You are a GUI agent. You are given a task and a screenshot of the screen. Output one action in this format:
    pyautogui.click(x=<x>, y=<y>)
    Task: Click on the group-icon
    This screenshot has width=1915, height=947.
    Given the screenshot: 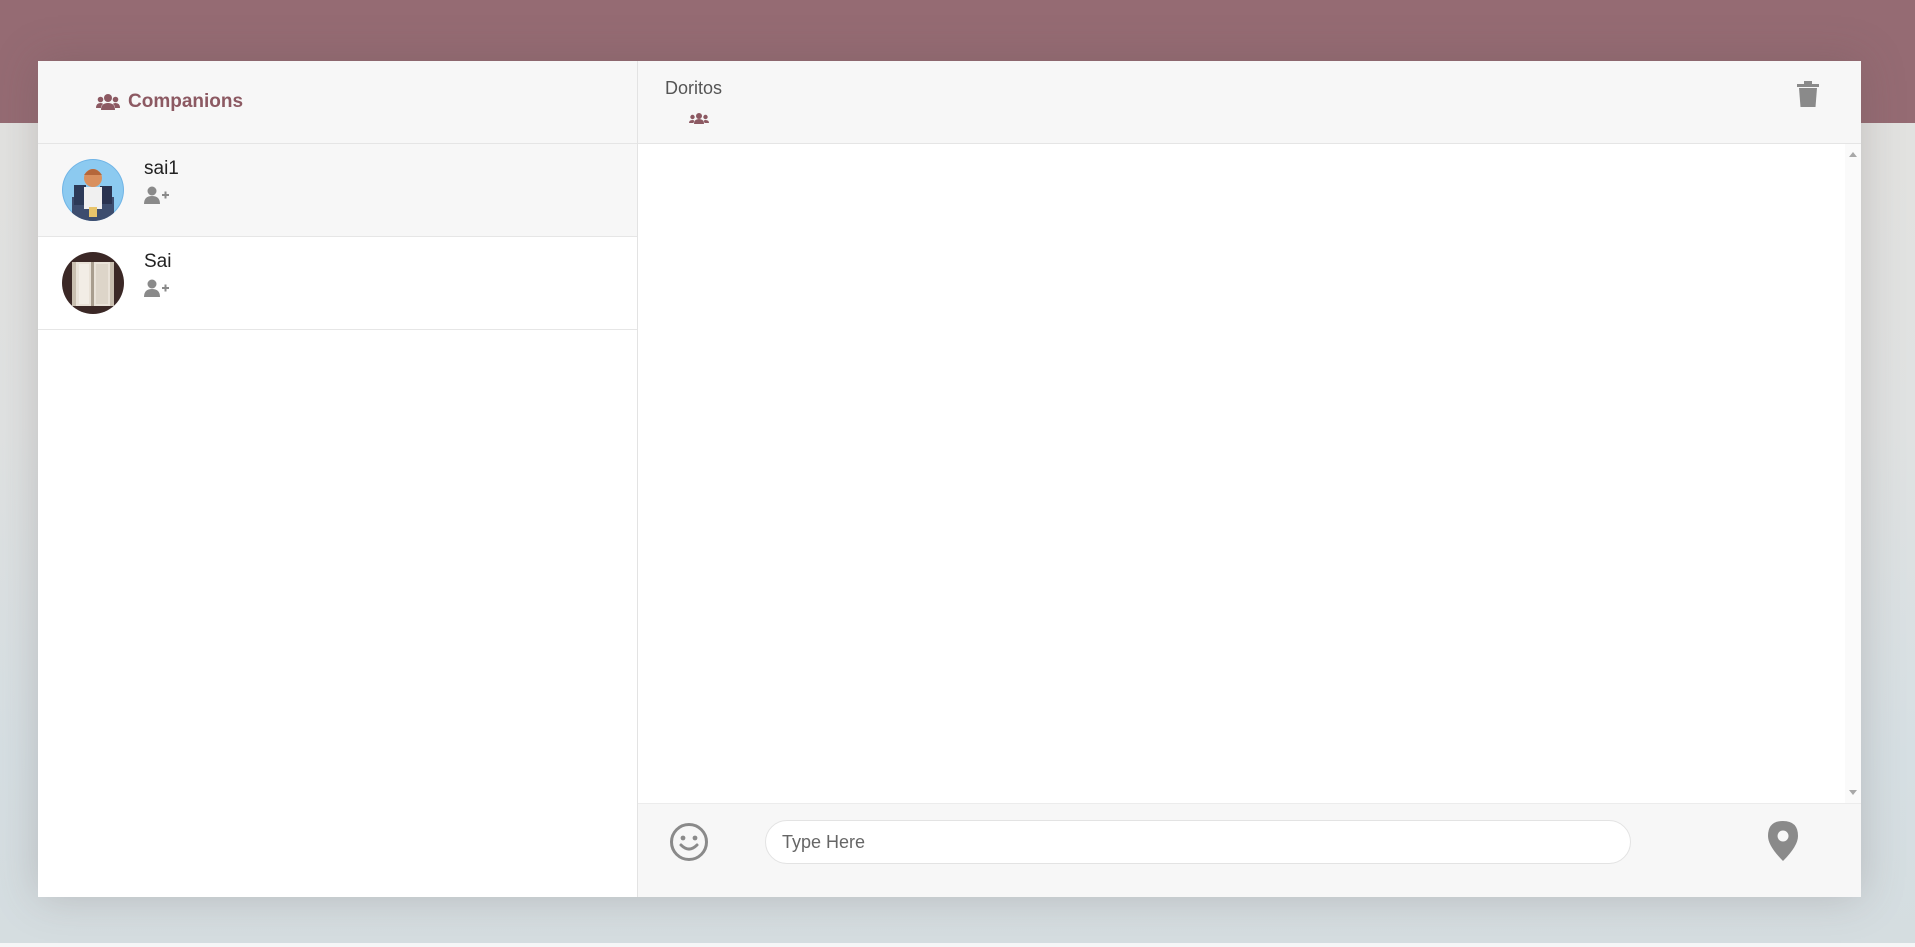 What is the action you would take?
    pyautogui.click(x=699, y=120)
    